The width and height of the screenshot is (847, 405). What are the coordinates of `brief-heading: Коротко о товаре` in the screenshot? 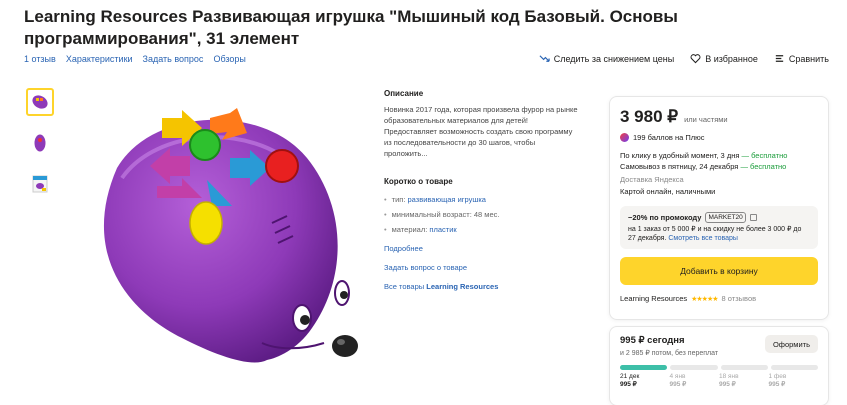 It's located at (418, 181).